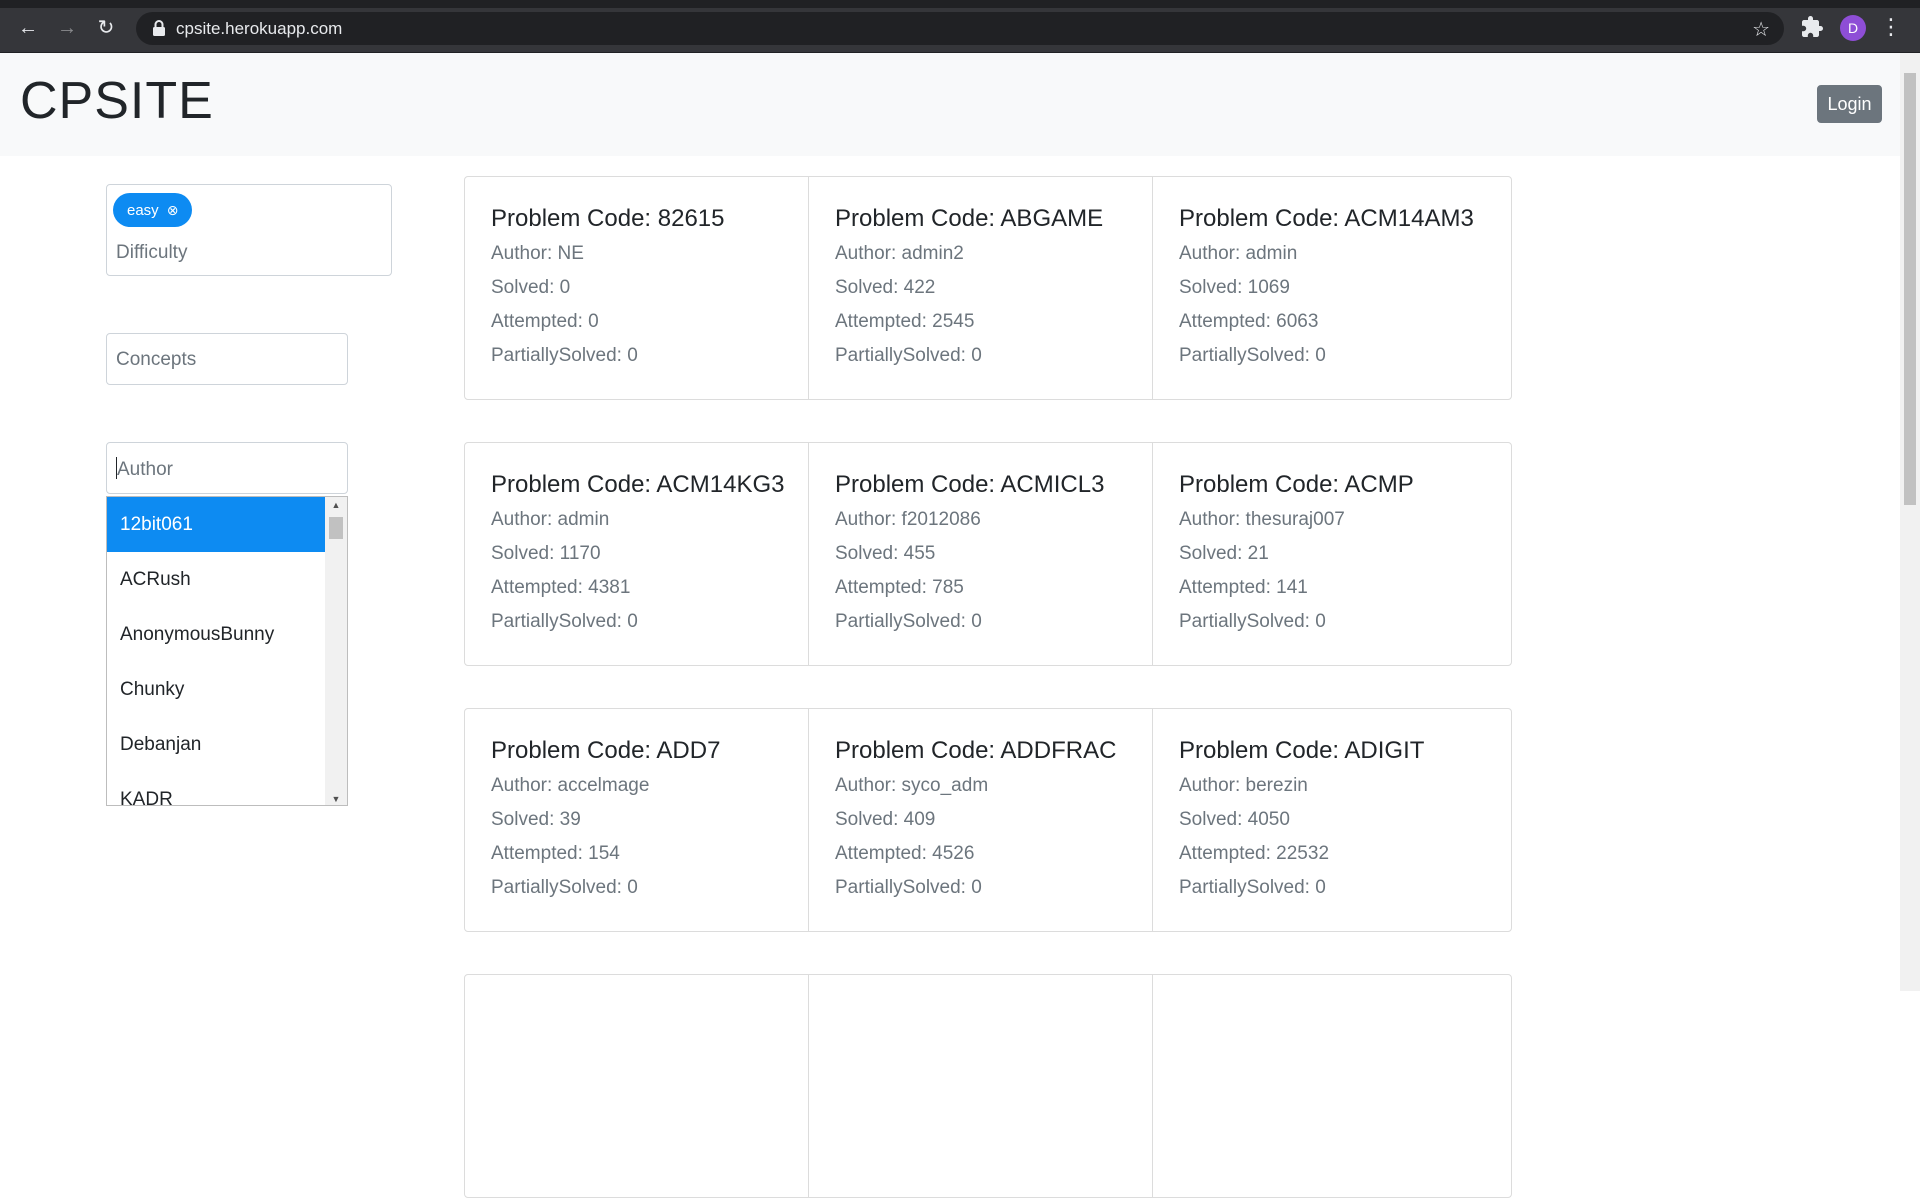 This screenshot has height=1198, width=1920. Describe the element at coordinates (259, 28) in the screenshot. I see `url-text: cpsite.herokuapp.com` at that location.